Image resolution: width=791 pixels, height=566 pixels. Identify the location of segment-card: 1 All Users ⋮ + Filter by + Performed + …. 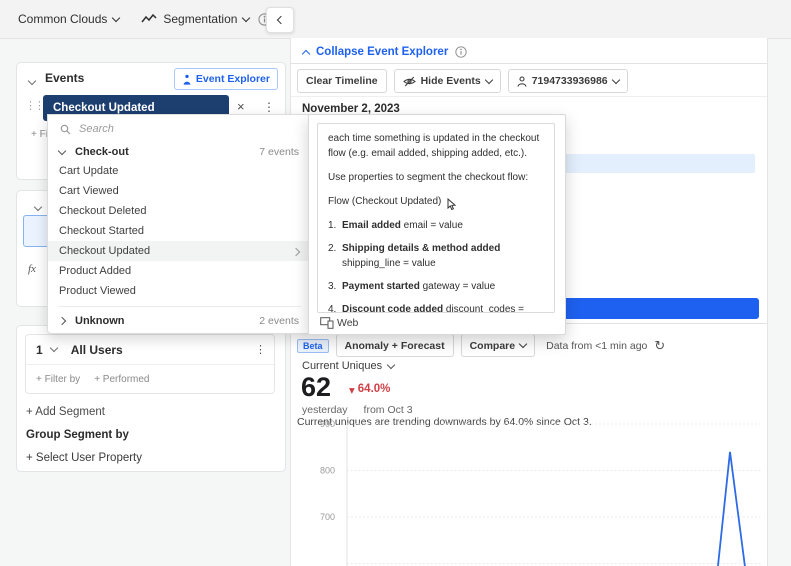
(151, 398).